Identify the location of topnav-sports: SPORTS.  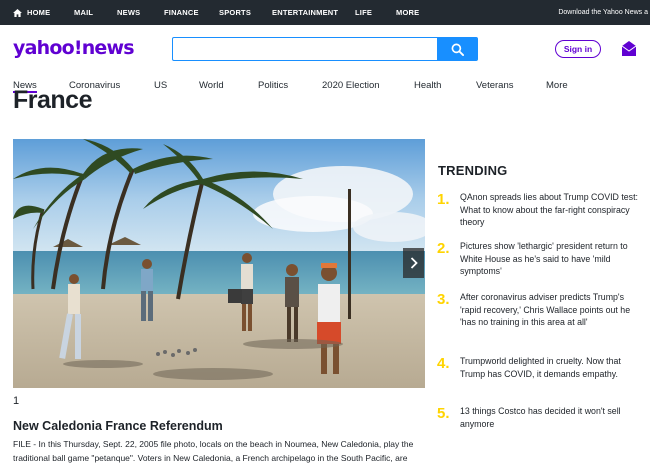
(235, 12).